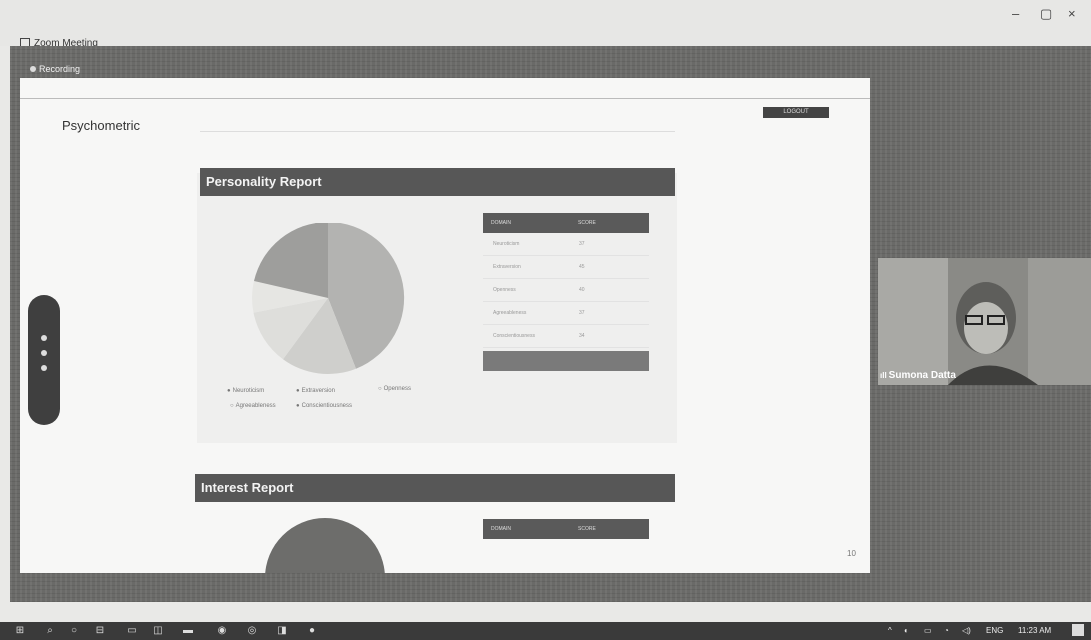 This screenshot has height=640, width=1091. Describe the element at coordinates (253, 406) in the screenshot. I see `legend-item-agreeableness: ○ Agreeableness` at that location.